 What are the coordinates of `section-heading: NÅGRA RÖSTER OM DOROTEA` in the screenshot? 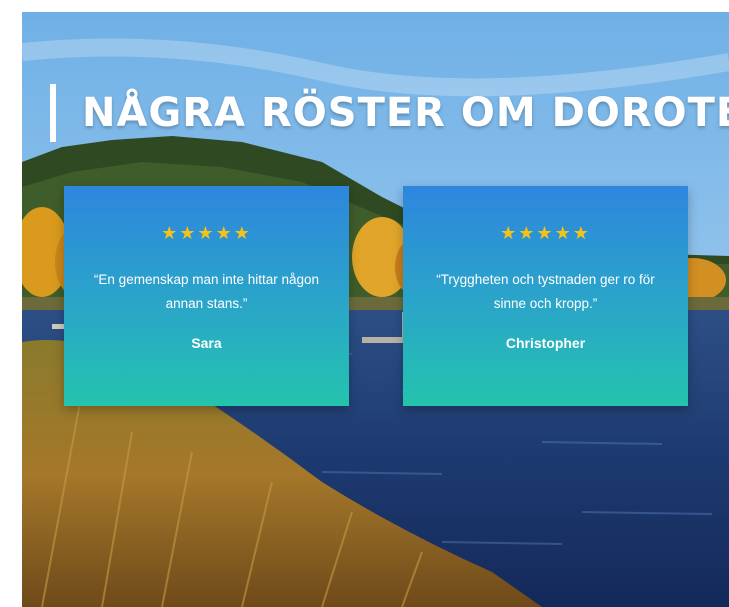 It's located at (389, 113).